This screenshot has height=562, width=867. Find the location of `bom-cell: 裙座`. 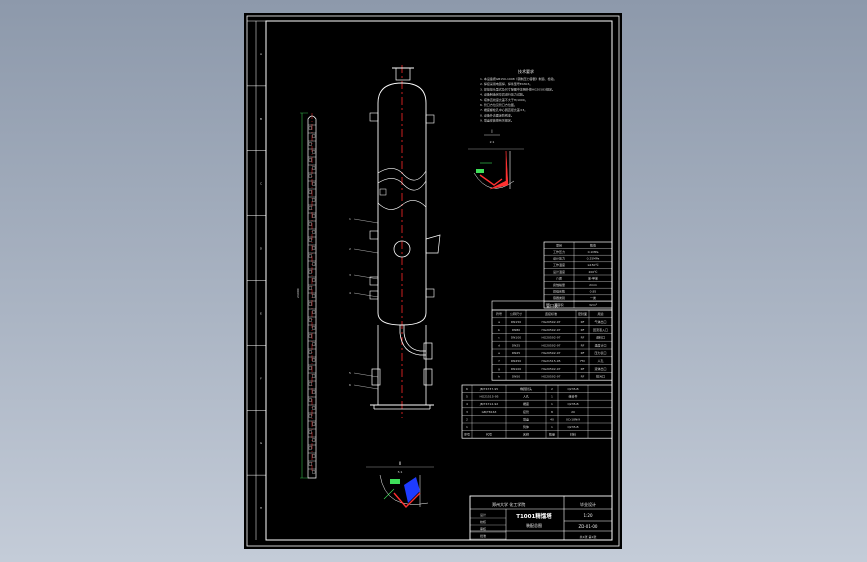

bom-cell: 裙座 is located at coordinates (526, 403).